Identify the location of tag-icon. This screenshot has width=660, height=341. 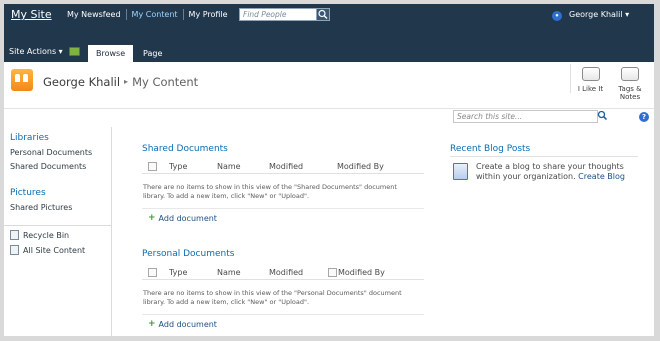
(630, 74).